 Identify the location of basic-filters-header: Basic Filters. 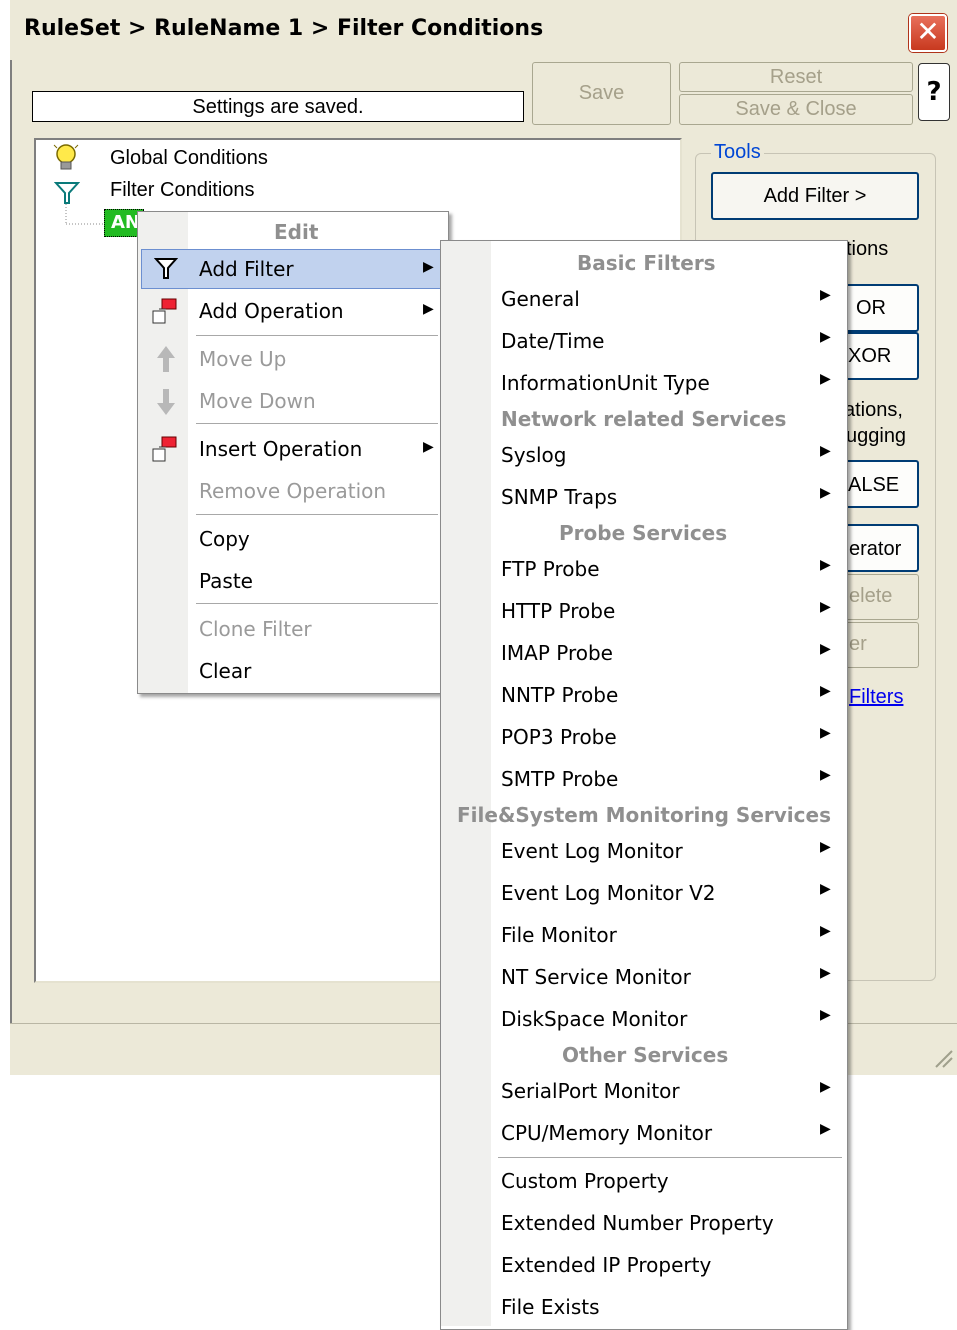
(646, 263).